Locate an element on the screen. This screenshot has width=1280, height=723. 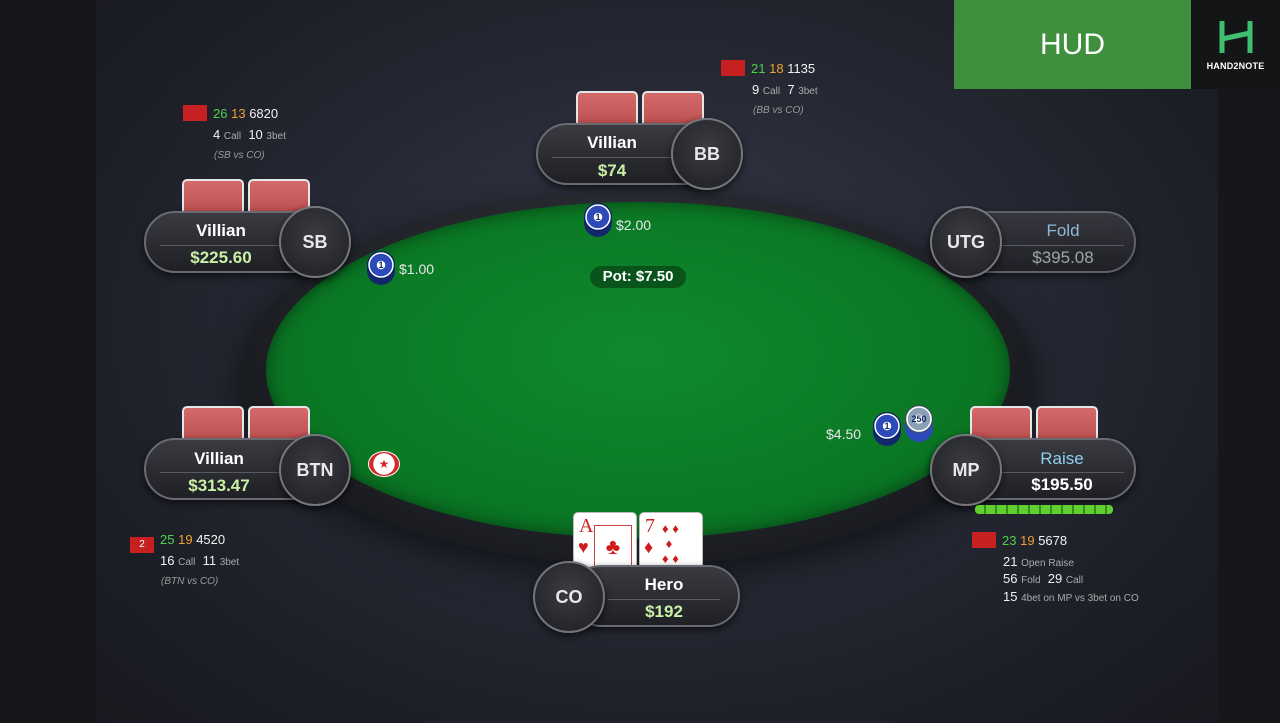
hand2note-icon is located at coordinates (1235, 36).